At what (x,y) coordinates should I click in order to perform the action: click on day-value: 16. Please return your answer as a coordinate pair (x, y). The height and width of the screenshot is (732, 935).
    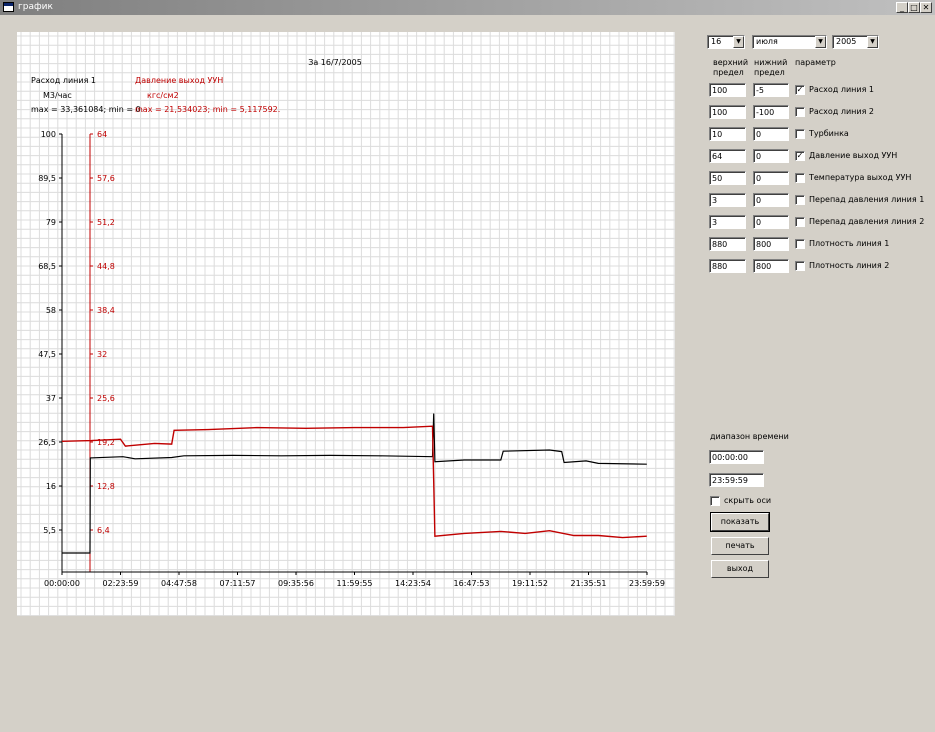
    Looking at the image, I should click on (716, 41).